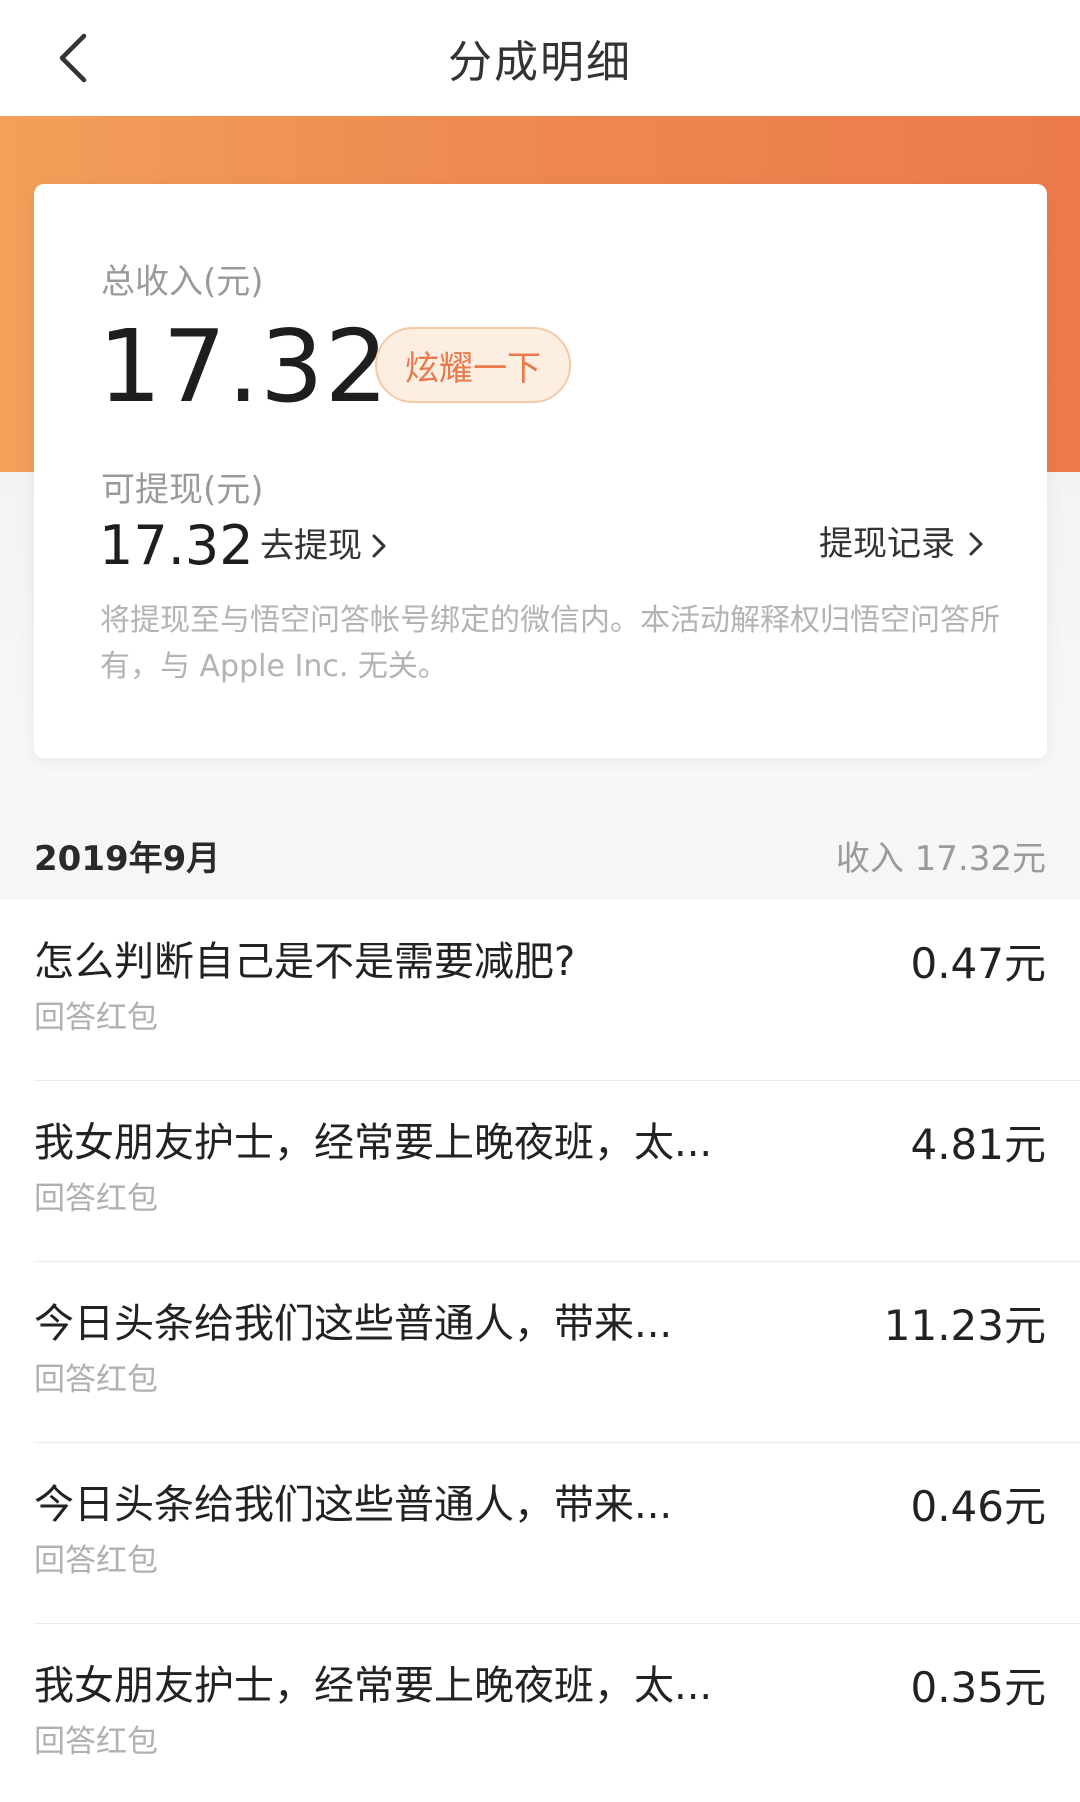 The height and width of the screenshot is (1802, 1080). I want to click on withdraw-records-label: 提现记录, so click(887, 544).